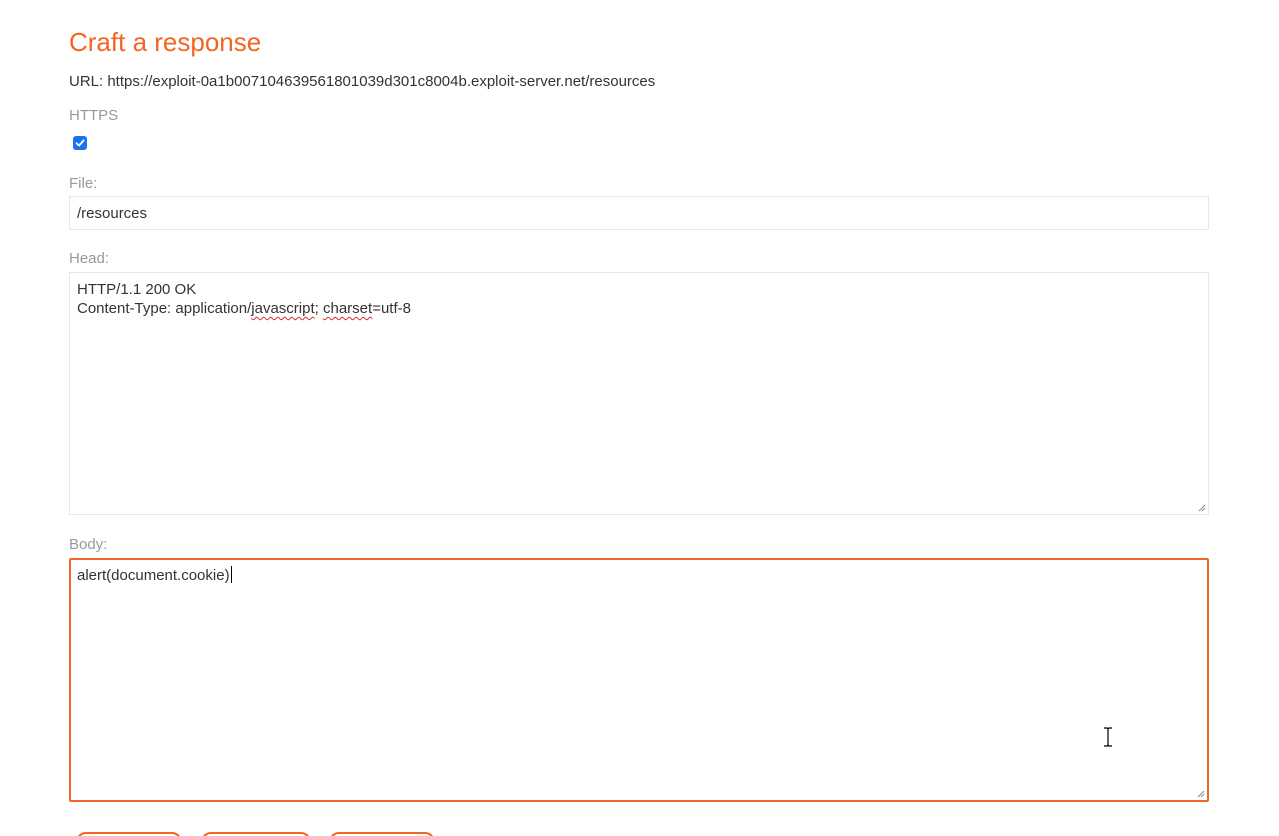  Describe the element at coordinates (137, 289) in the screenshot. I see `head-status-line: HTTP/1.1 200 OK` at that location.